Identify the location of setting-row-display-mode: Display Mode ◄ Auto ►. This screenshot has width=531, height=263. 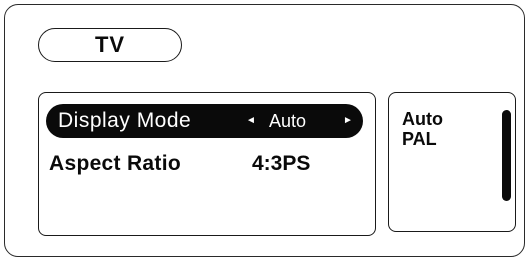
(204, 121).